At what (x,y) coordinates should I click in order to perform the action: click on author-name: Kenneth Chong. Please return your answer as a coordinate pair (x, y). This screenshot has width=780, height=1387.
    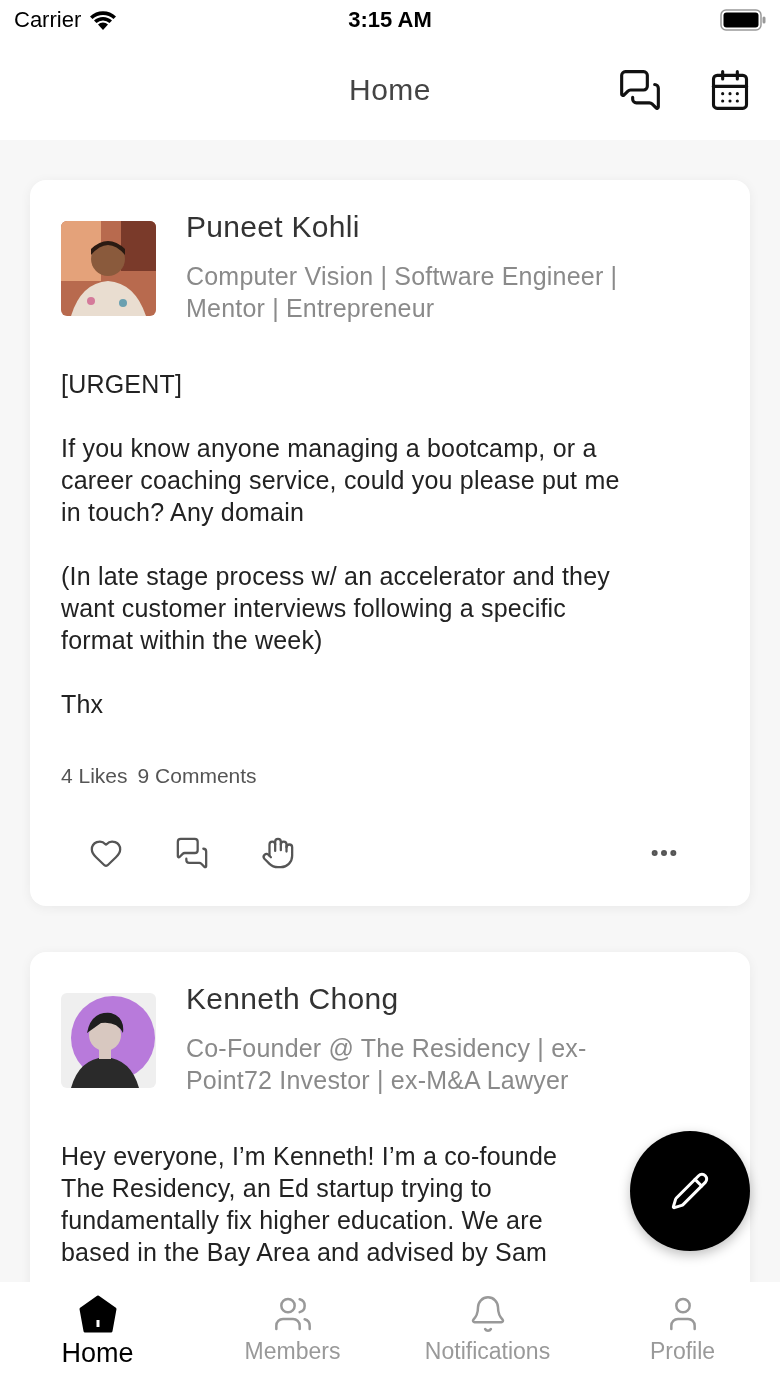
    Looking at the image, I should click on (293, 999).